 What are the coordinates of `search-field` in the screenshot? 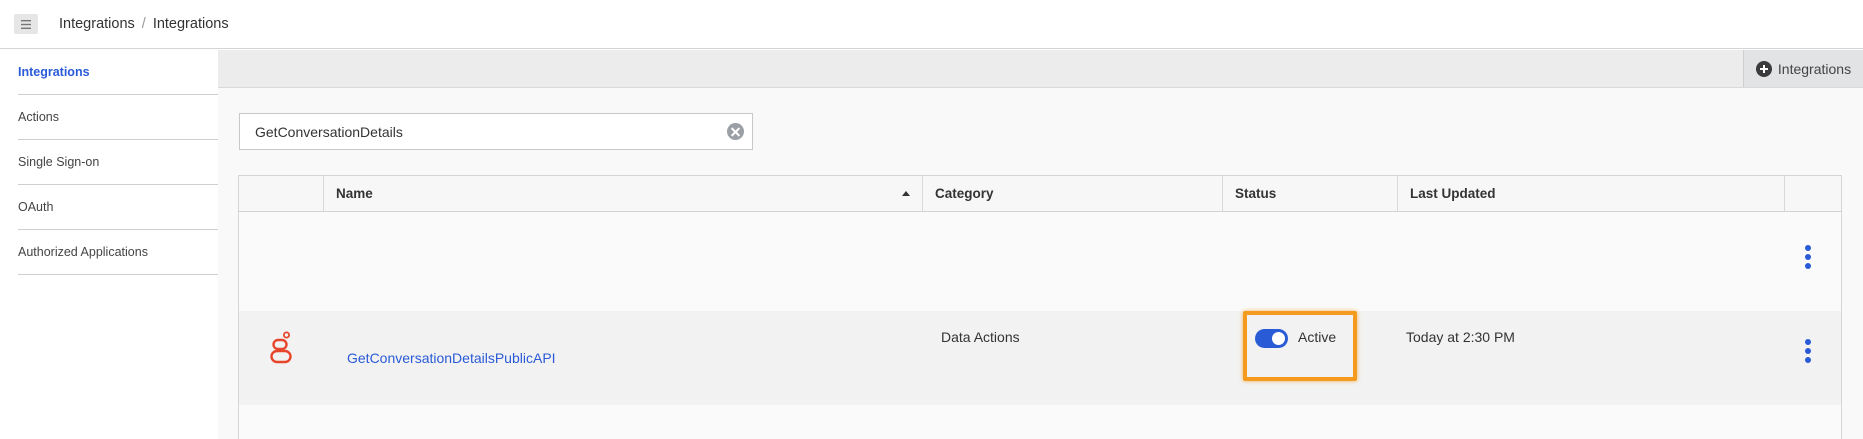 It's located at (496, 131).